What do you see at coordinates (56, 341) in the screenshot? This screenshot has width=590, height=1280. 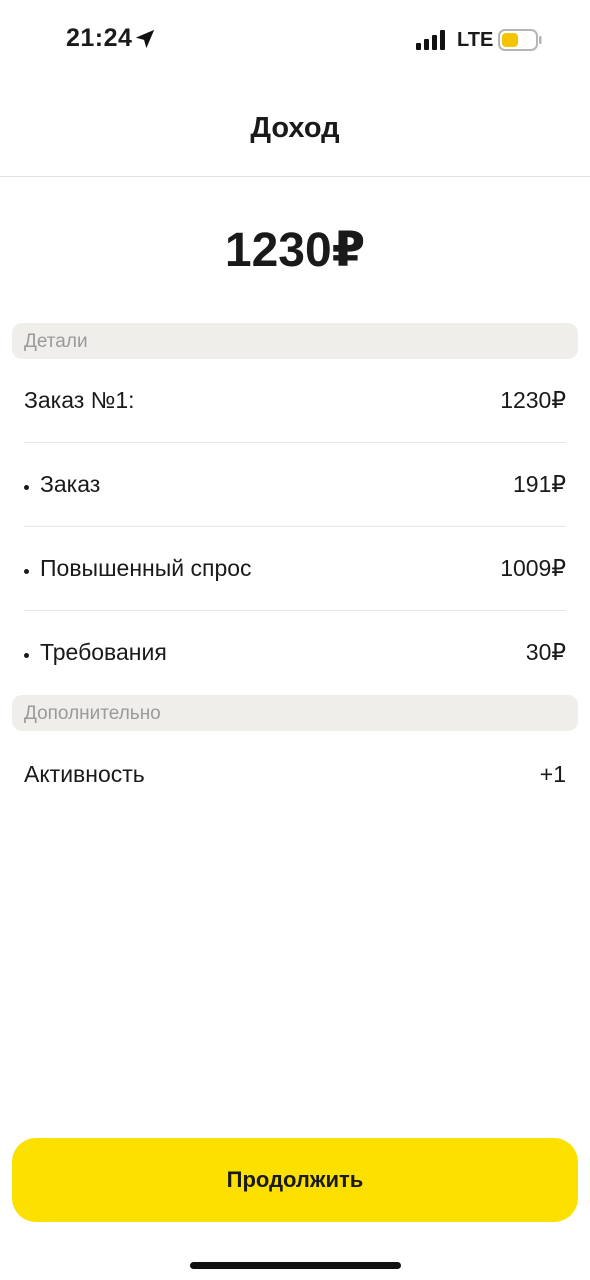 I see `section-title: Детали` at bounding box center [56, 341].